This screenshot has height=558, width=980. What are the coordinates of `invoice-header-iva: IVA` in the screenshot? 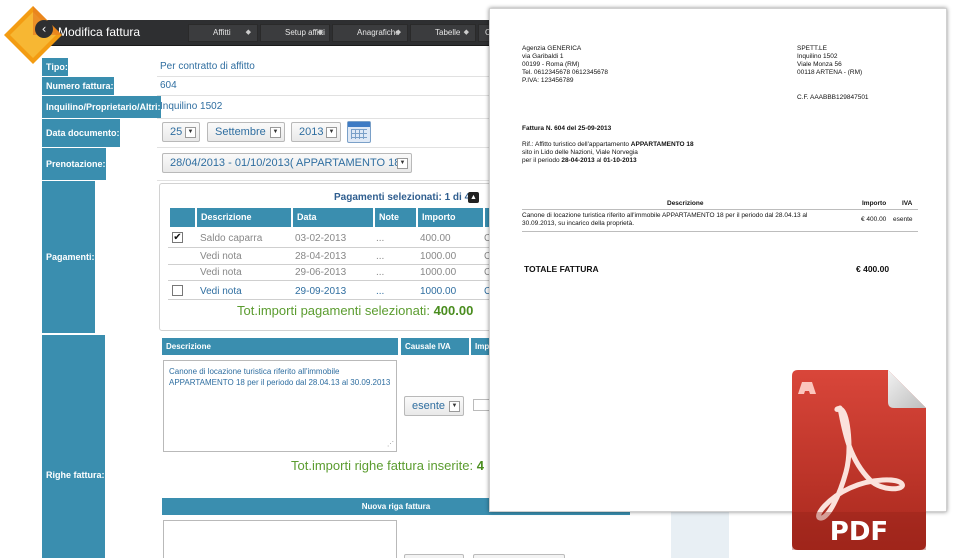 It's located at (907, 203).